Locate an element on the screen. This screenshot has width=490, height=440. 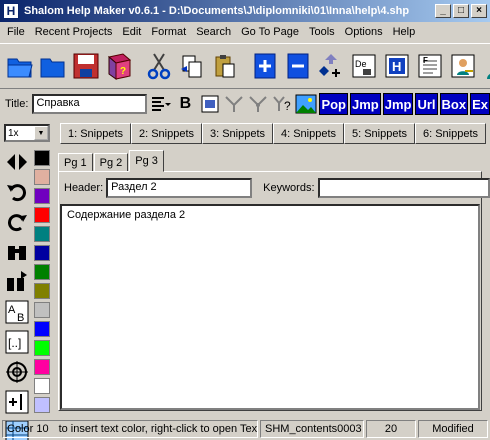
menu-help: Help is located at coordinates (404, 32).